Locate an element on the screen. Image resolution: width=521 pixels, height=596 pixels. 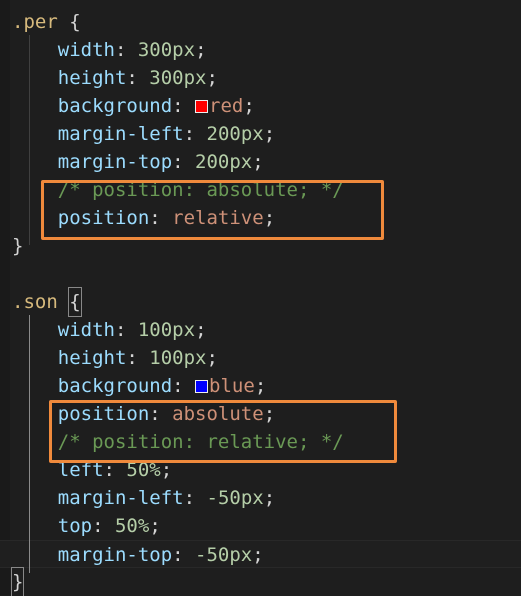
code-token: } is located at coordinates (17, 581).